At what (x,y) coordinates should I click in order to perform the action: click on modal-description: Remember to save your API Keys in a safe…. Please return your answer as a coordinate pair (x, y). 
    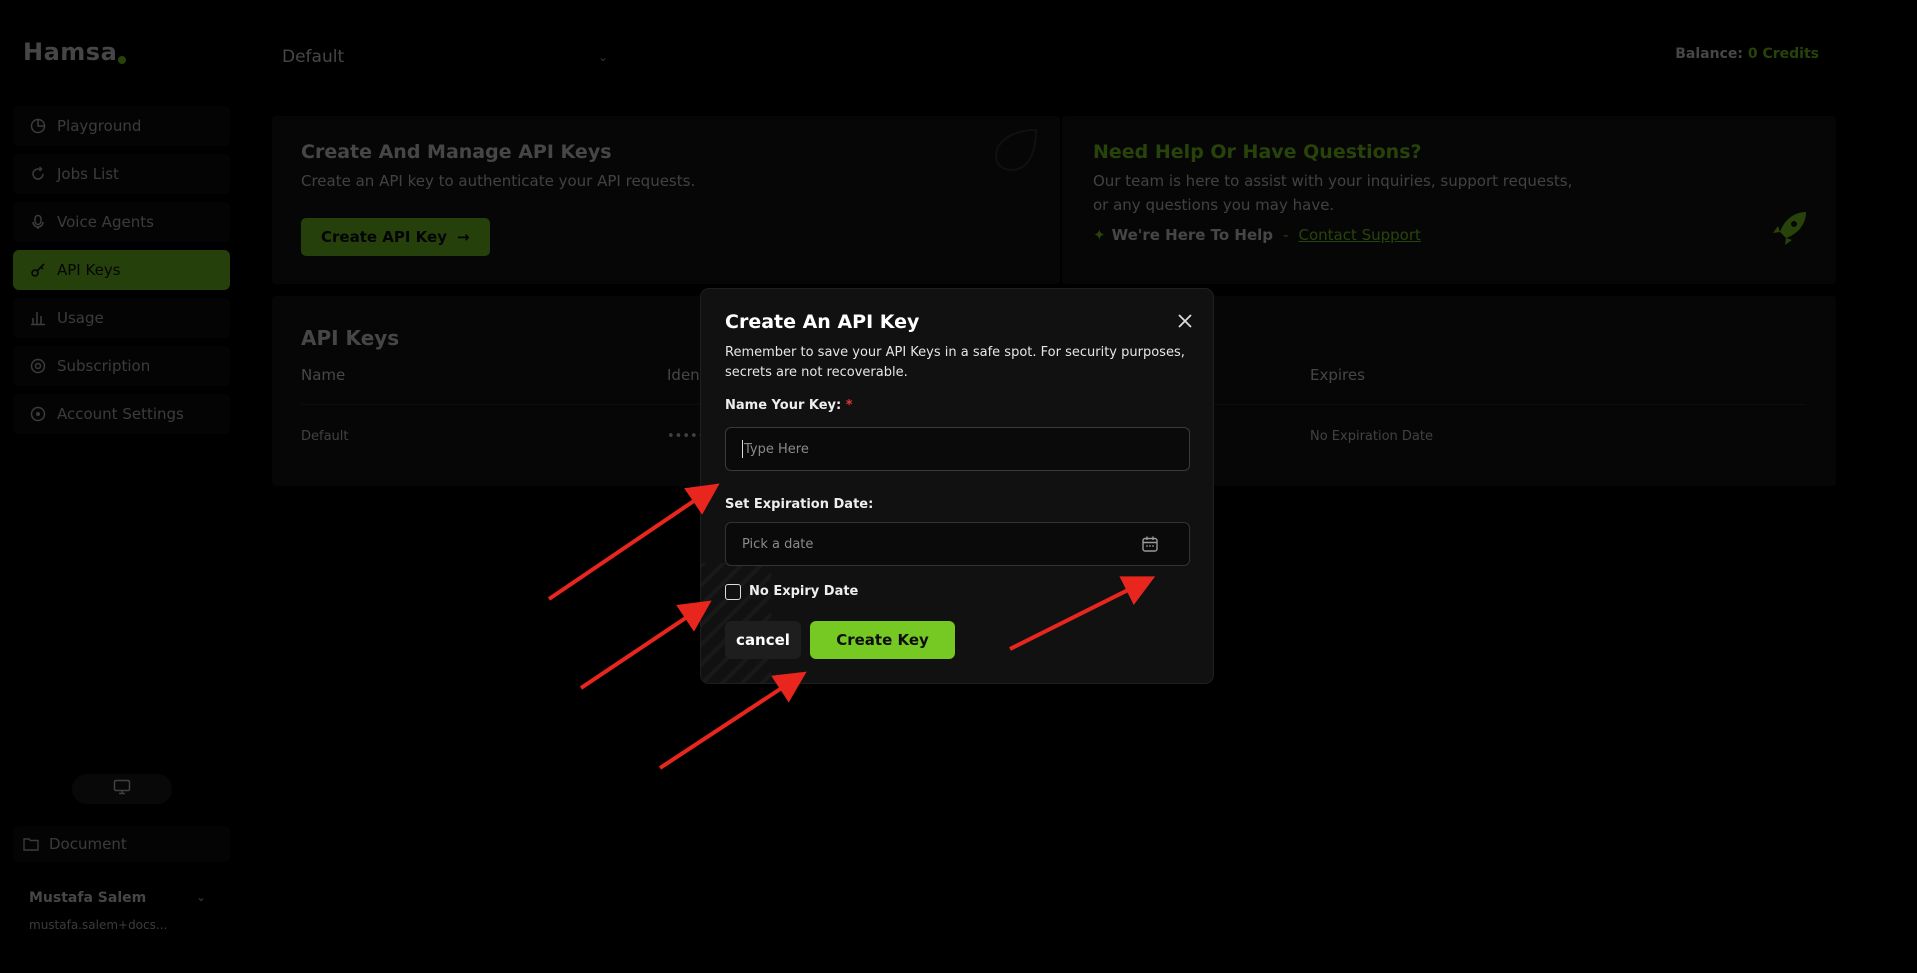
    Looking at the image, I should click on (955, 362).